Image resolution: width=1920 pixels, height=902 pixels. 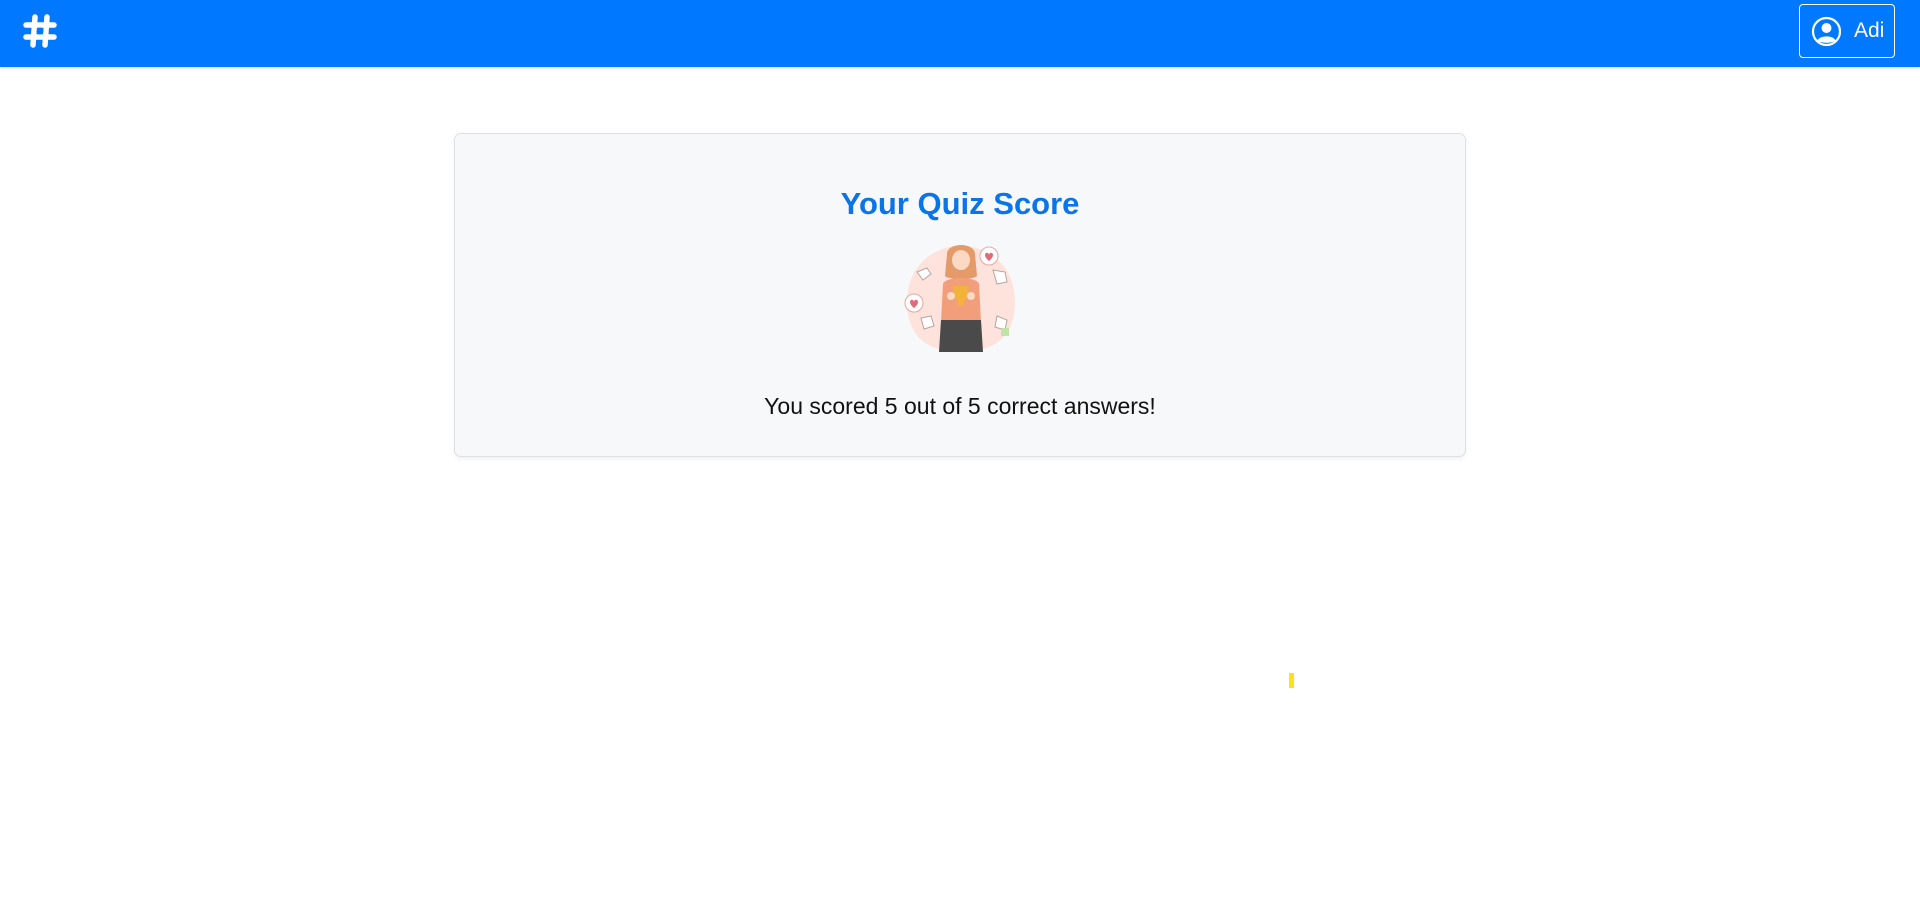 I want to click on text-cursor-marker, so click(x=1291, y=680).